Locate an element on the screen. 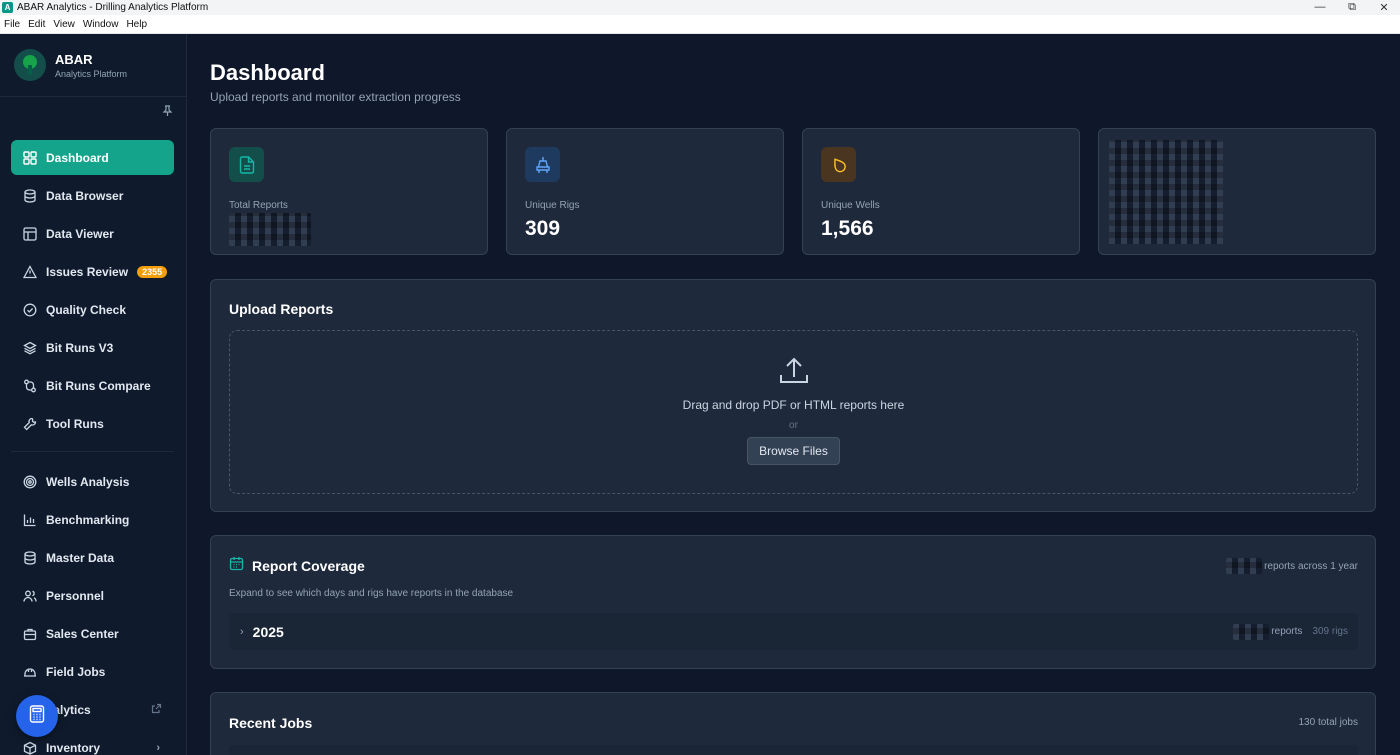  menu-window: Window is located at coordinates (101, 24).